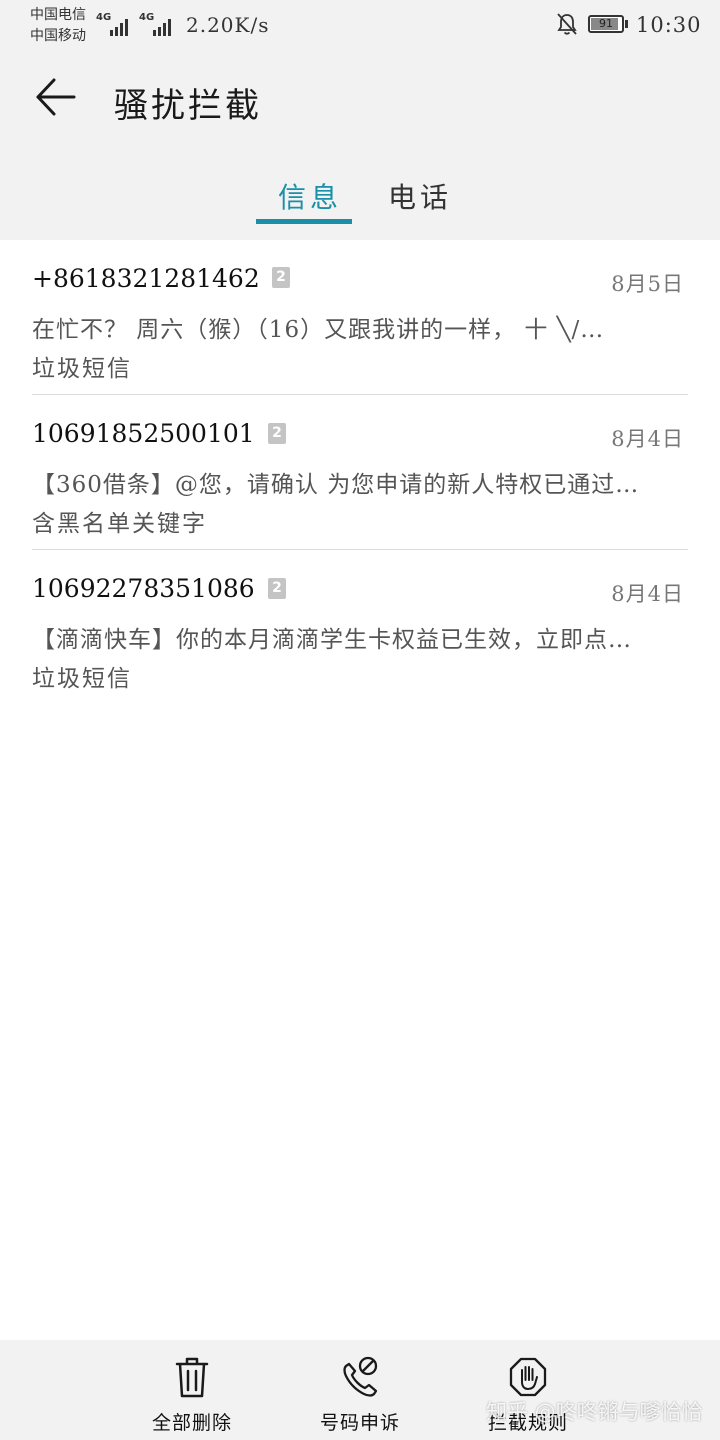 Image resolution: width=720 pixels, height=1440 pixels. Describe the element at coordinates (143, 588) in the screenshot. I see `sender-number: 10692278351086` at that location.